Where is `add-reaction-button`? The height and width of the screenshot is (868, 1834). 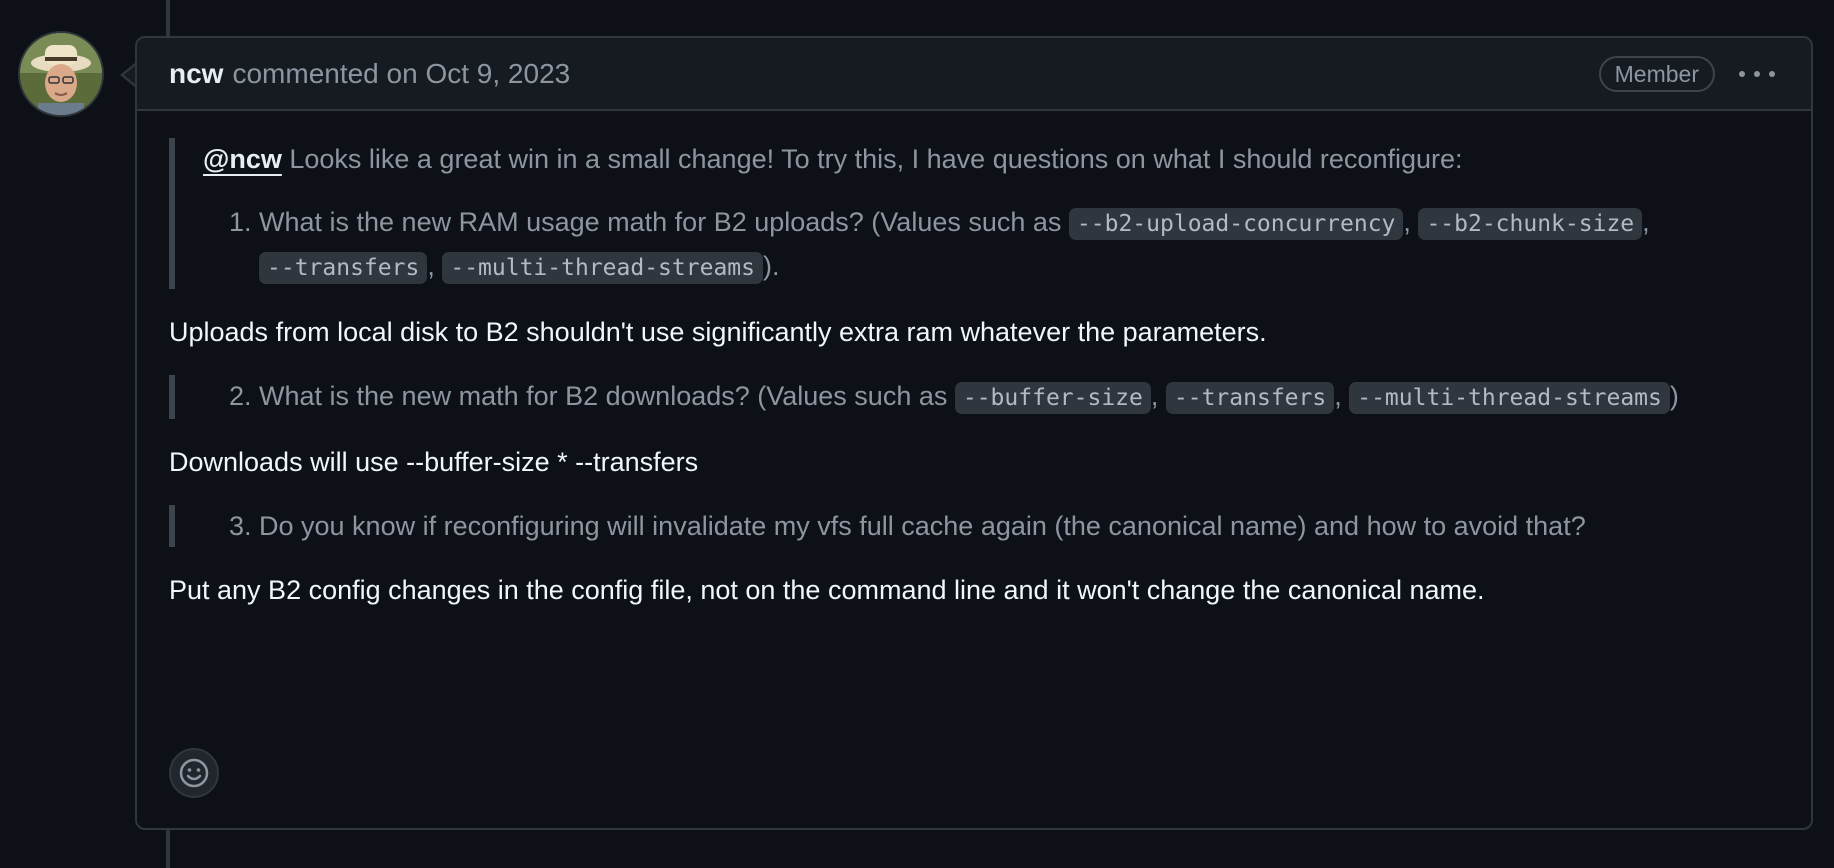 add-reaction-button is located at coordinates (194, 773).